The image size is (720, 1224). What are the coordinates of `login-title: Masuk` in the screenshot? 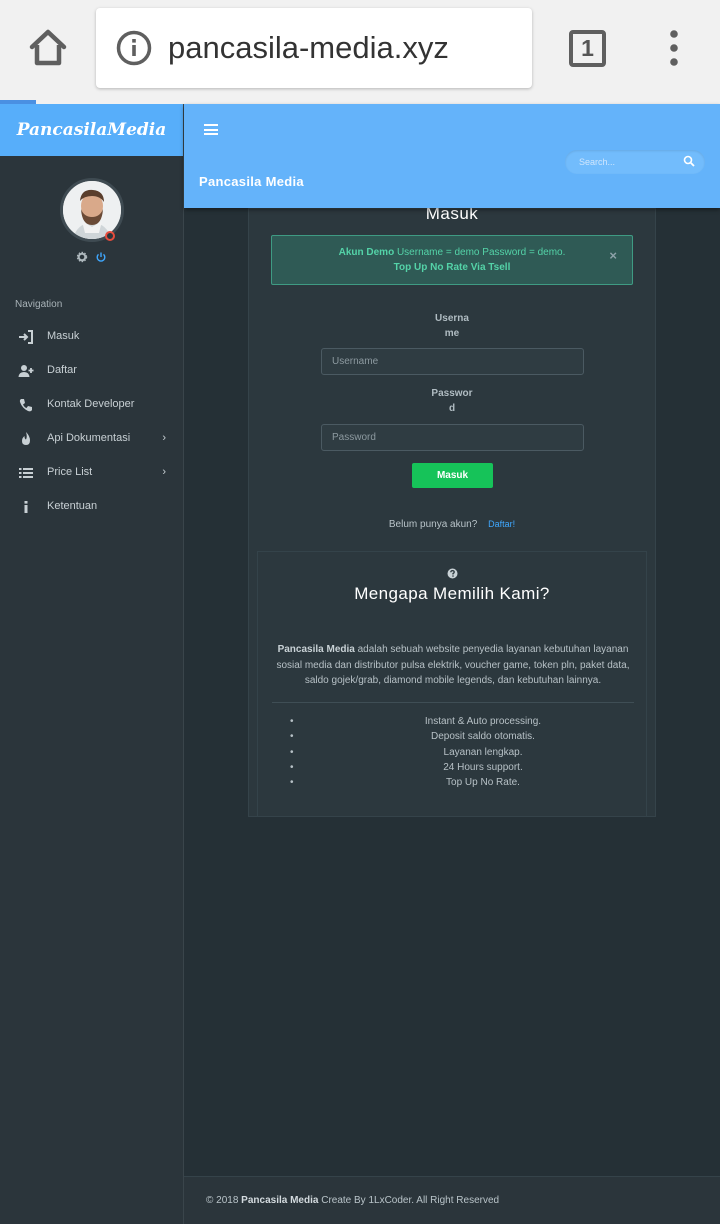 It's located at (452, 213).